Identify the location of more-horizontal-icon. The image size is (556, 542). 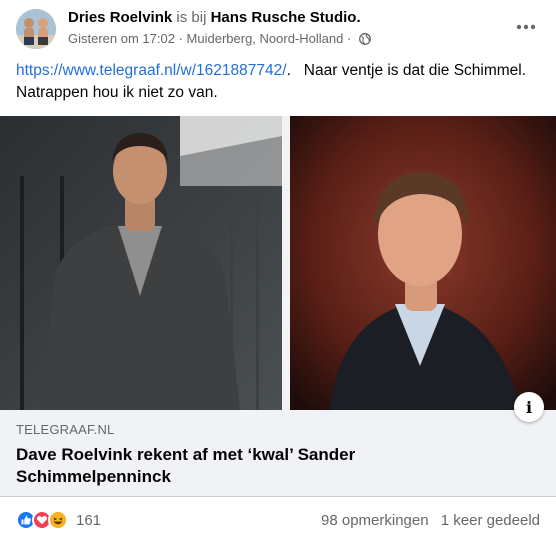
(526, 26).